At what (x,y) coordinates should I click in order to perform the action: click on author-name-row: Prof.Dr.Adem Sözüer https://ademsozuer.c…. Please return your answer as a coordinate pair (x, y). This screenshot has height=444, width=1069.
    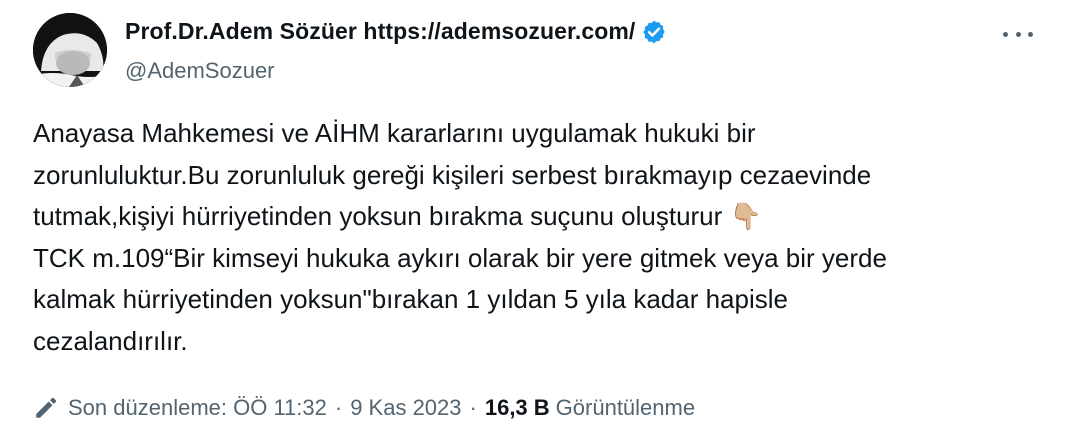
    Looking at the image, I should click on (396, 31).